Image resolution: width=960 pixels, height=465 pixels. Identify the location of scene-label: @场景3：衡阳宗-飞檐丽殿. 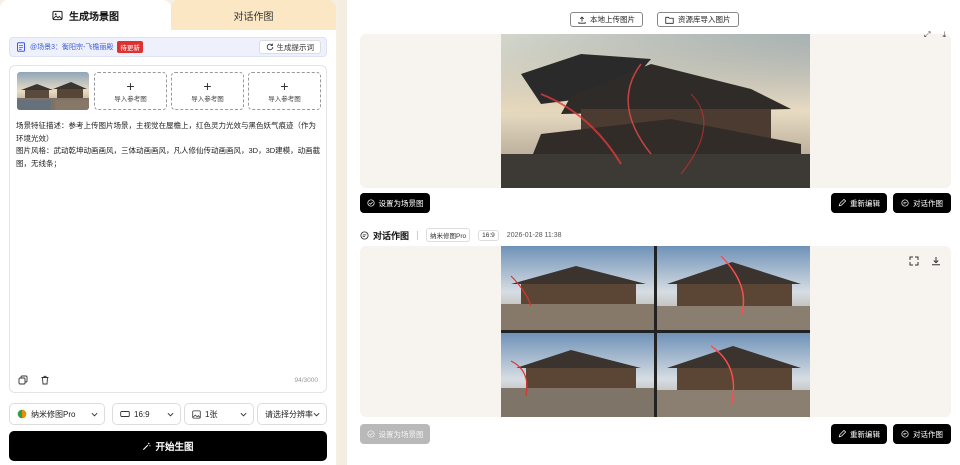
(71, 47).